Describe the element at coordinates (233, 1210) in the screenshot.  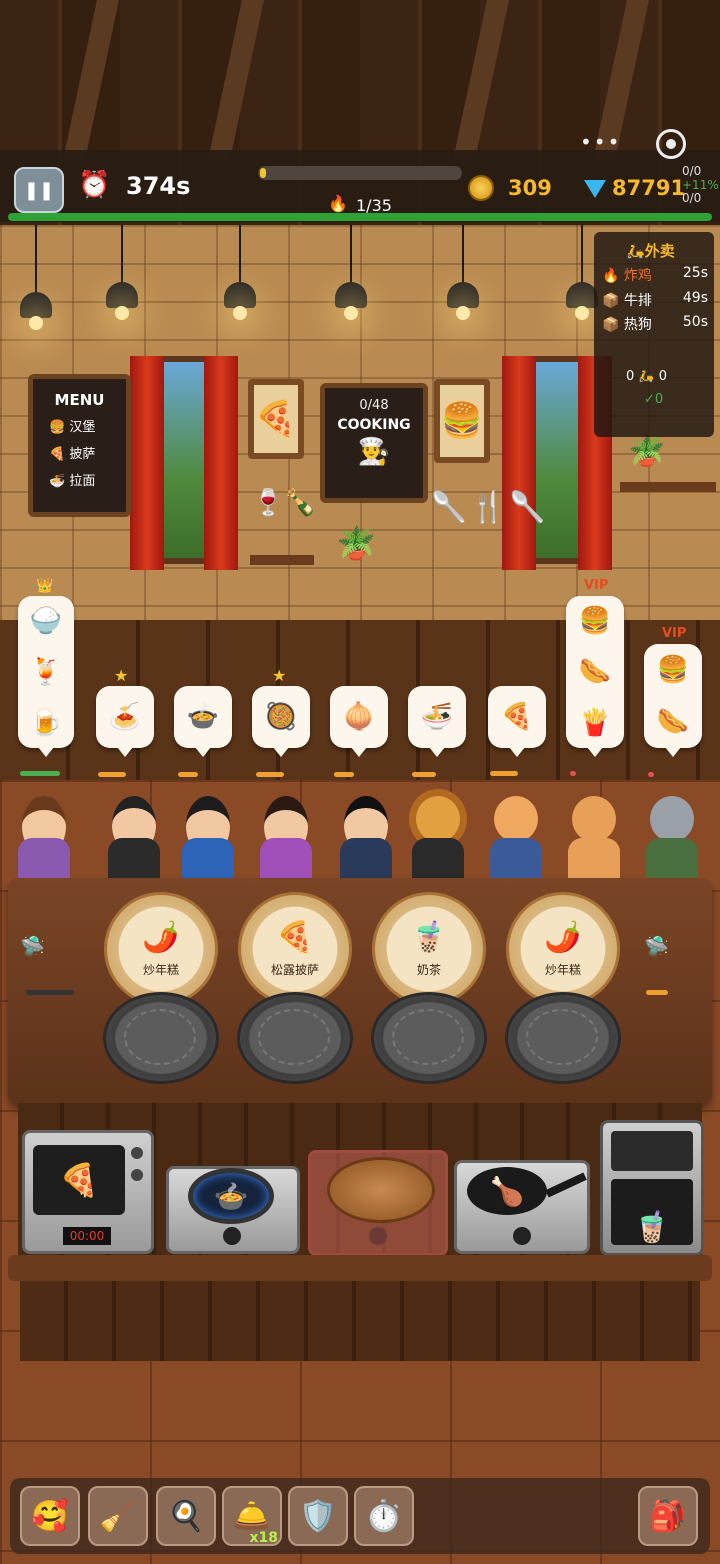
I see `gas-stove-station: 🍲` at that location.